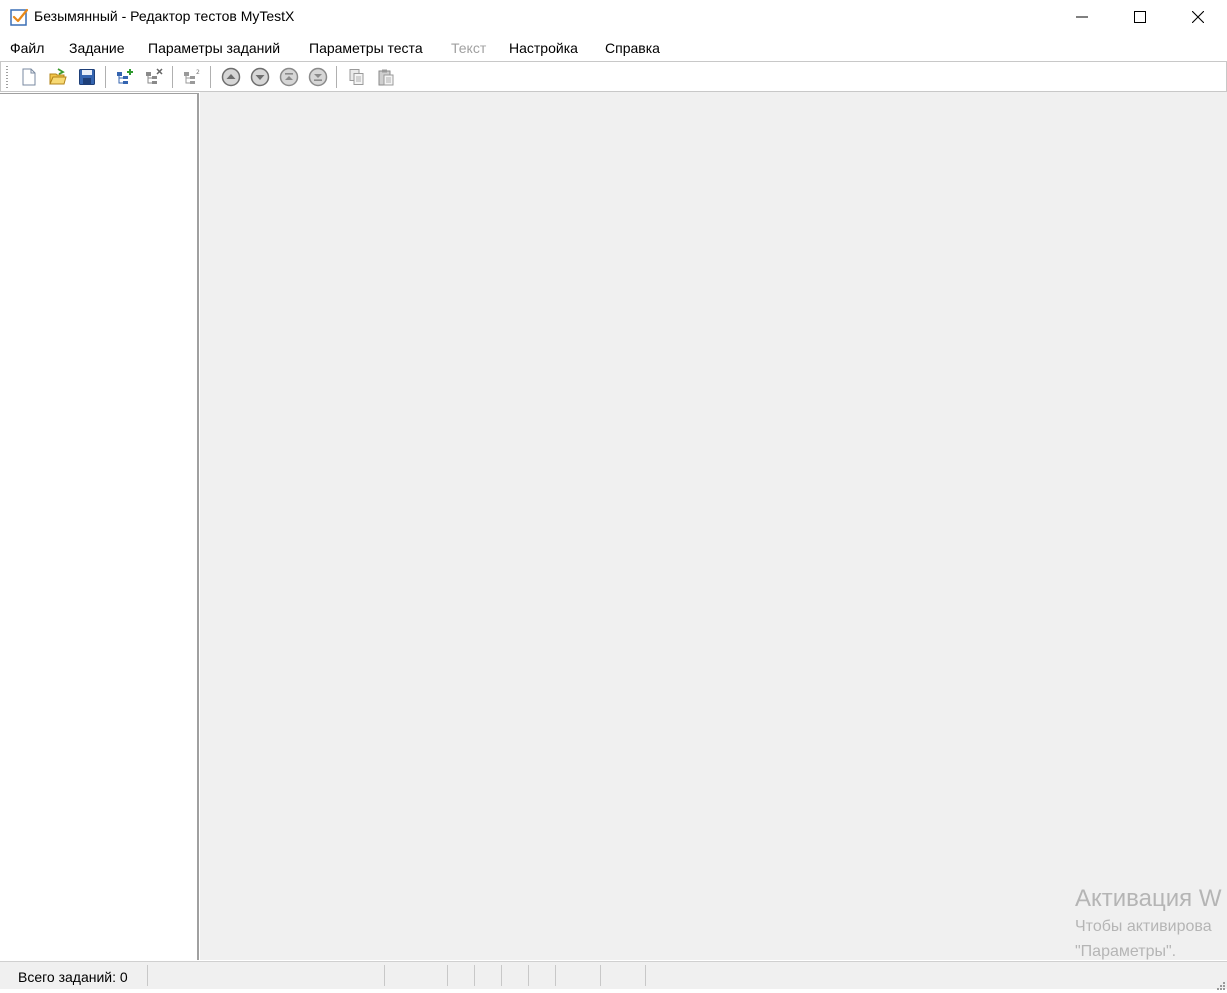 This screenshot has width=1227, height=993. Describe the element at coordinates (318, 77) in the screenshot. I see `move-bottom-icon` at that location.